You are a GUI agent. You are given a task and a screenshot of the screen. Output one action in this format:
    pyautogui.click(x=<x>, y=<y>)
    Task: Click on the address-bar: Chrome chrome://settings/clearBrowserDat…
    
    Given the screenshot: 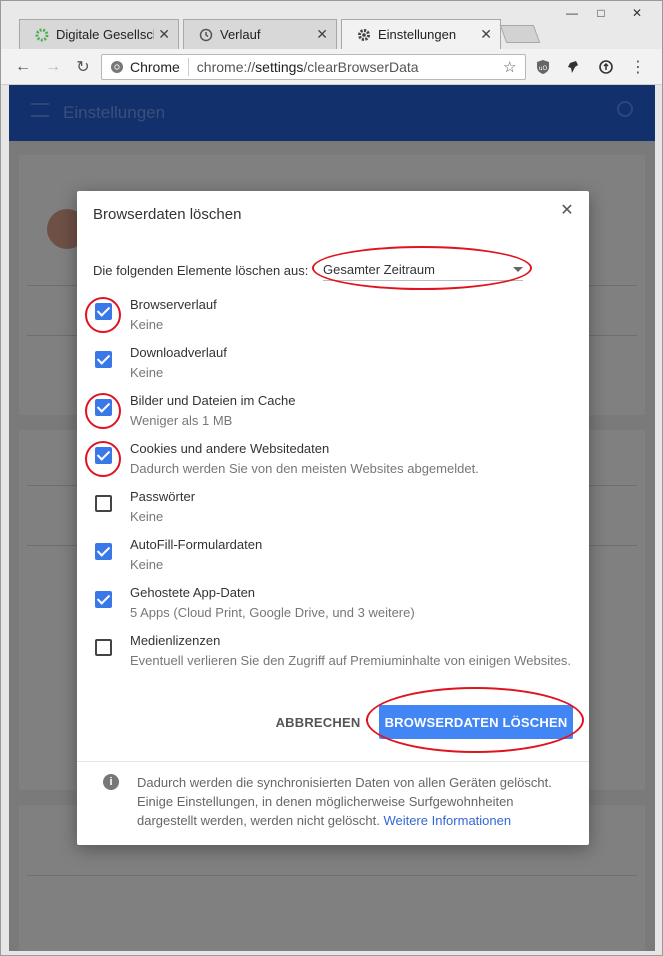 What is the action you would take?
    pyautogui.click(x=313, y=67)
    